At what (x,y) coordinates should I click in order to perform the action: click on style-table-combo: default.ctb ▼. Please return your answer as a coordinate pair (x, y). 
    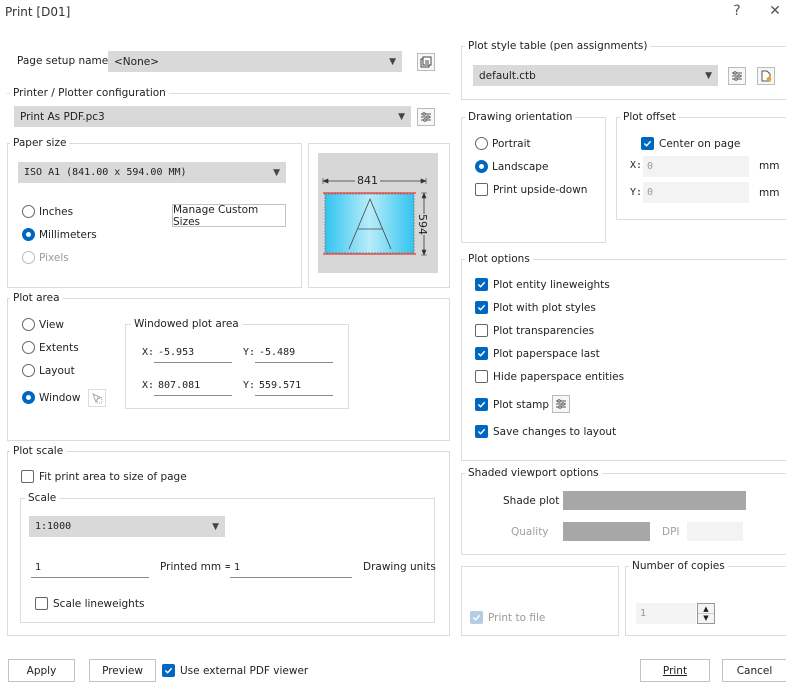
    Looking at the image, I should click on (595, 75).